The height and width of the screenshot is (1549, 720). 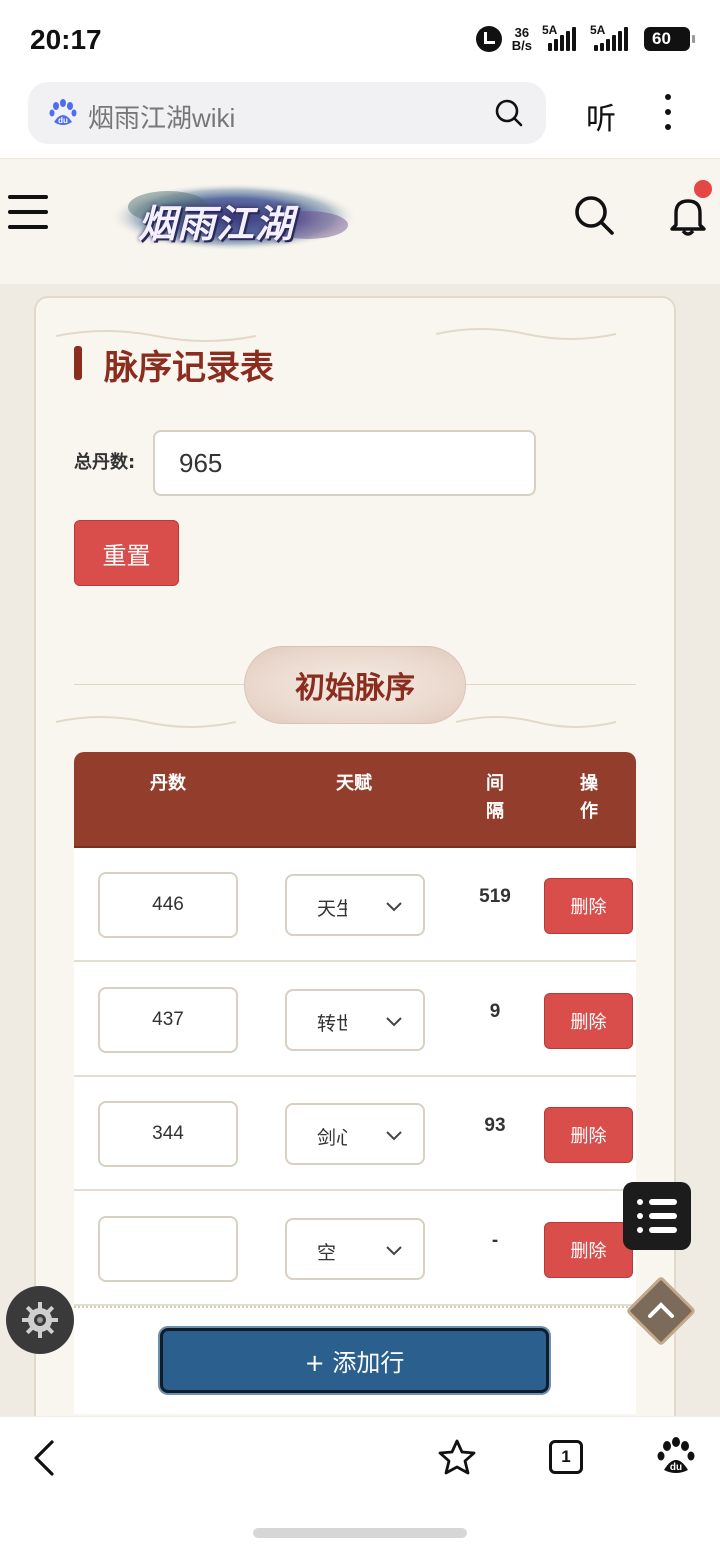 I want to click on more-vertical-icon, so click(x=668, y=112).